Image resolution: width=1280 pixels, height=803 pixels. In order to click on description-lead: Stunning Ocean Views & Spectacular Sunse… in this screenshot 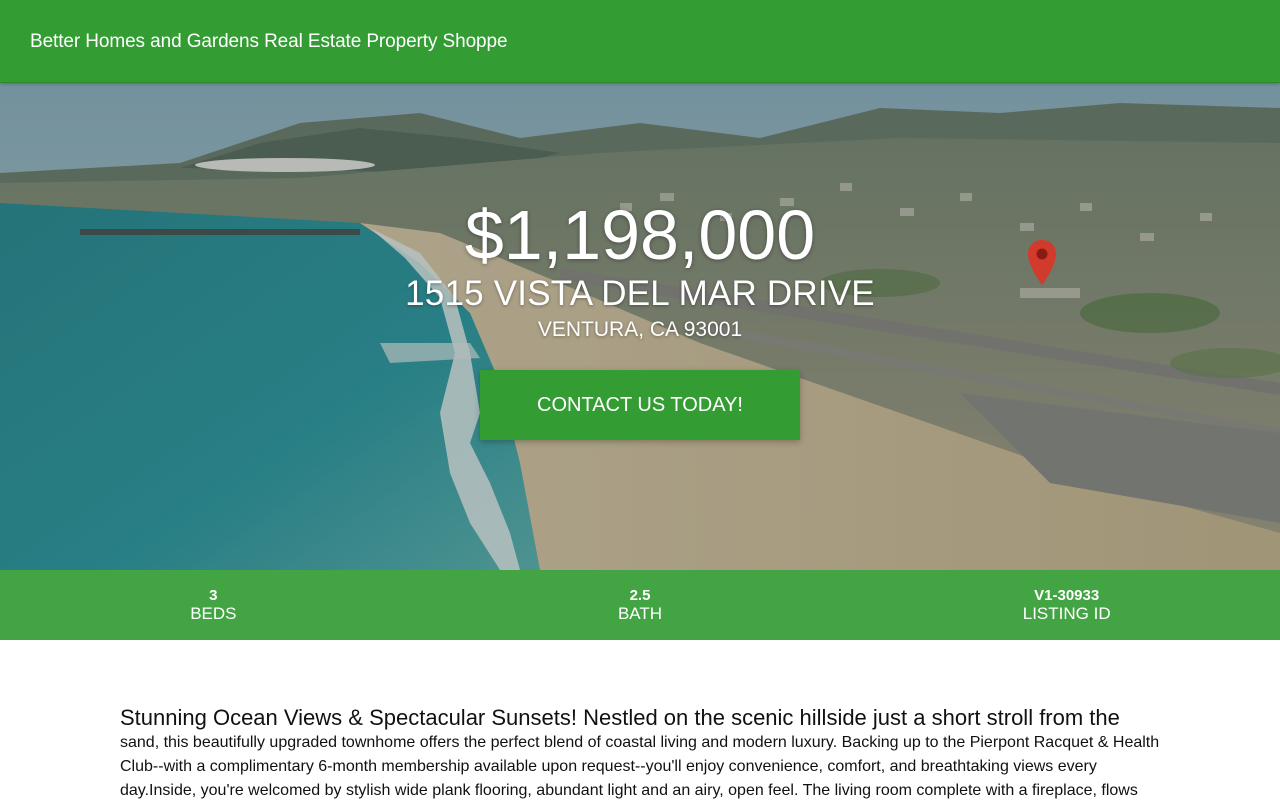, I will do `click(620, 717)`.